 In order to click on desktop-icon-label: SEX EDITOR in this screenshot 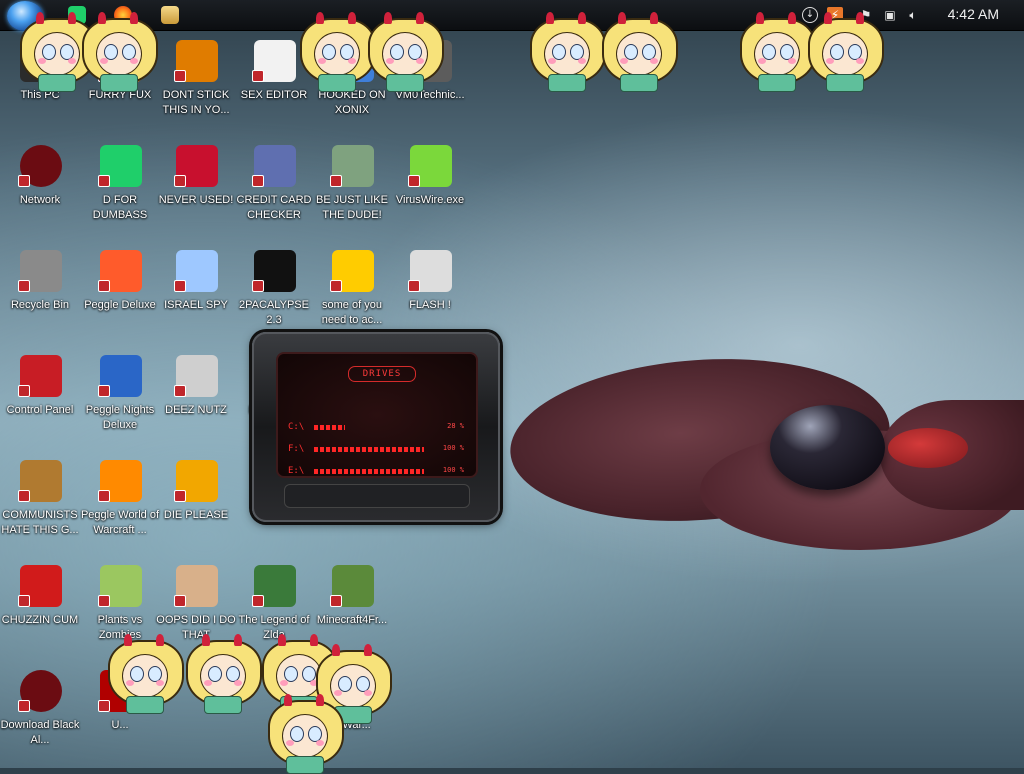, I will do `click(274, 95)`.